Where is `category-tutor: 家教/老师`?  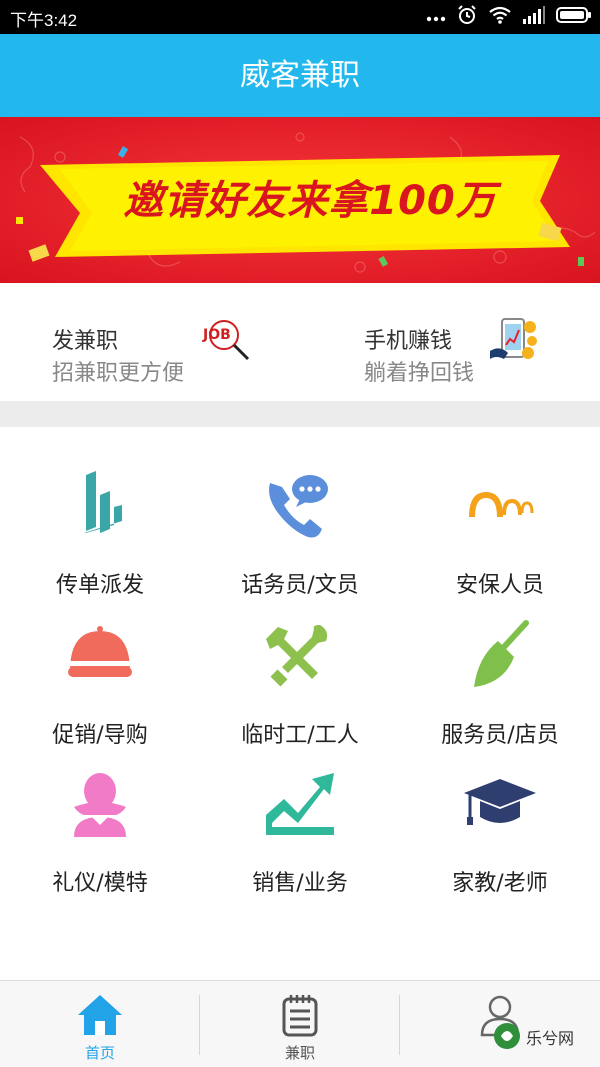
category-tutor: 家教/老师 is located at coordinates (500, 810).